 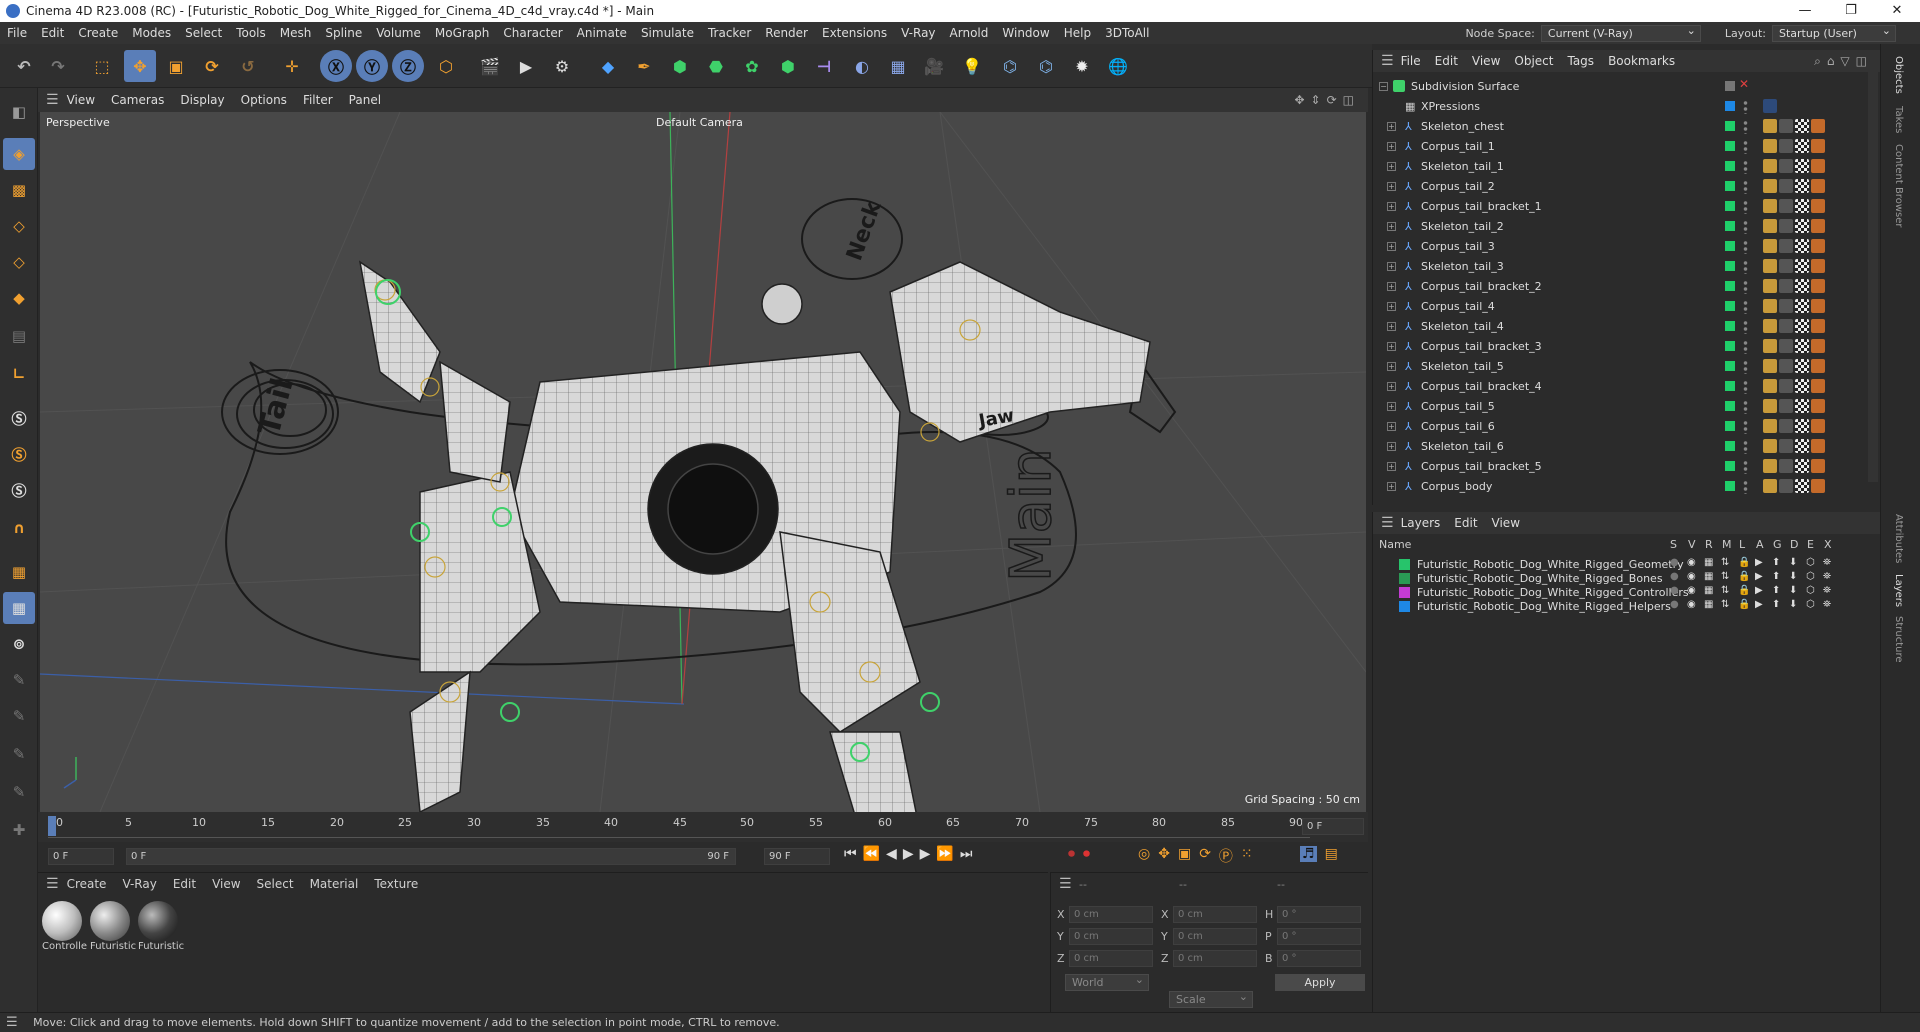 I want to click on start-frame-field: 0 F, so click(x=81, y=856).